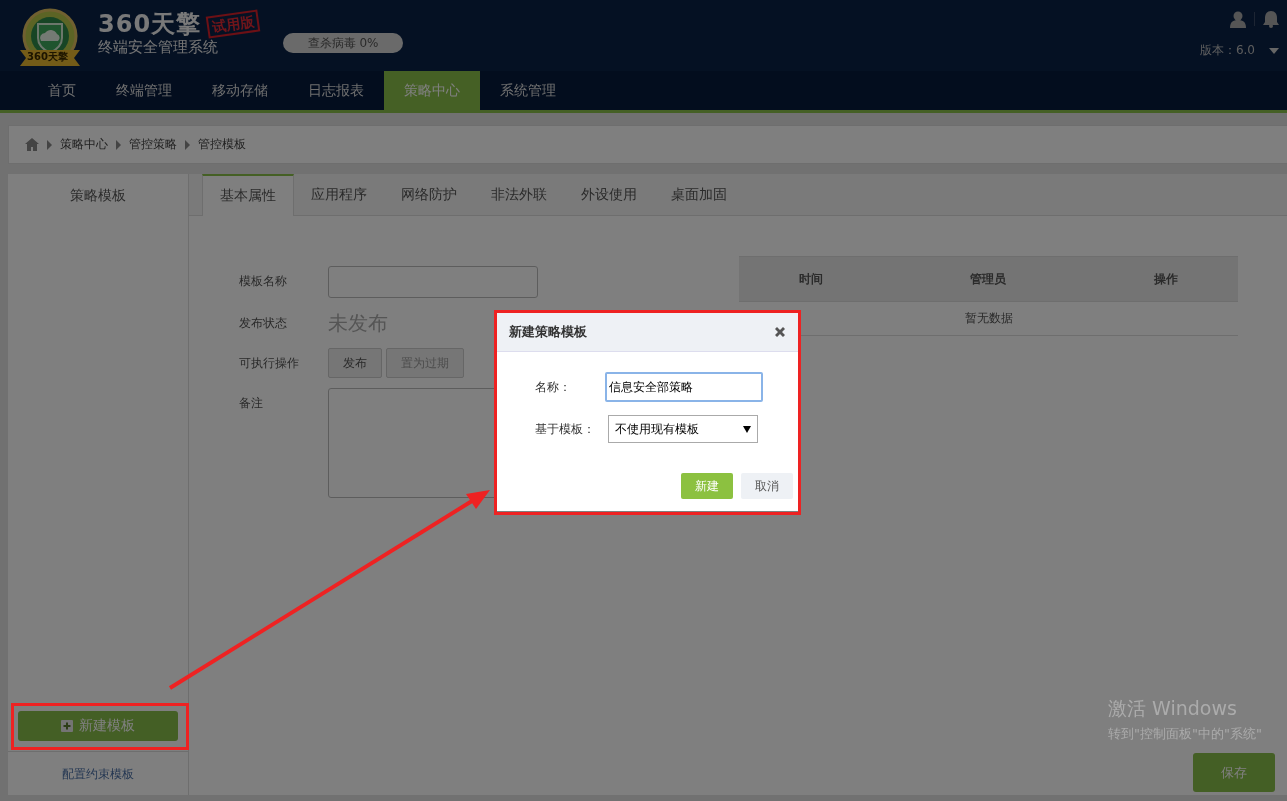 The height and width of the screenshot is (801, 1287). Describe the element at coordinates (432, 90) in the screenshot. I see `nav-tab: 策略中心` at that location.